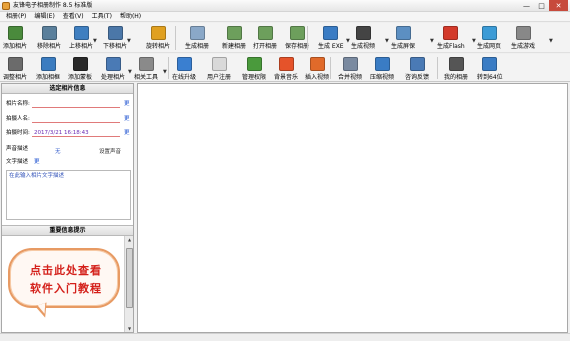 This screenshot has width=570, height=341. I want to click on menu-help: 帮助(H), so click(130, 16).